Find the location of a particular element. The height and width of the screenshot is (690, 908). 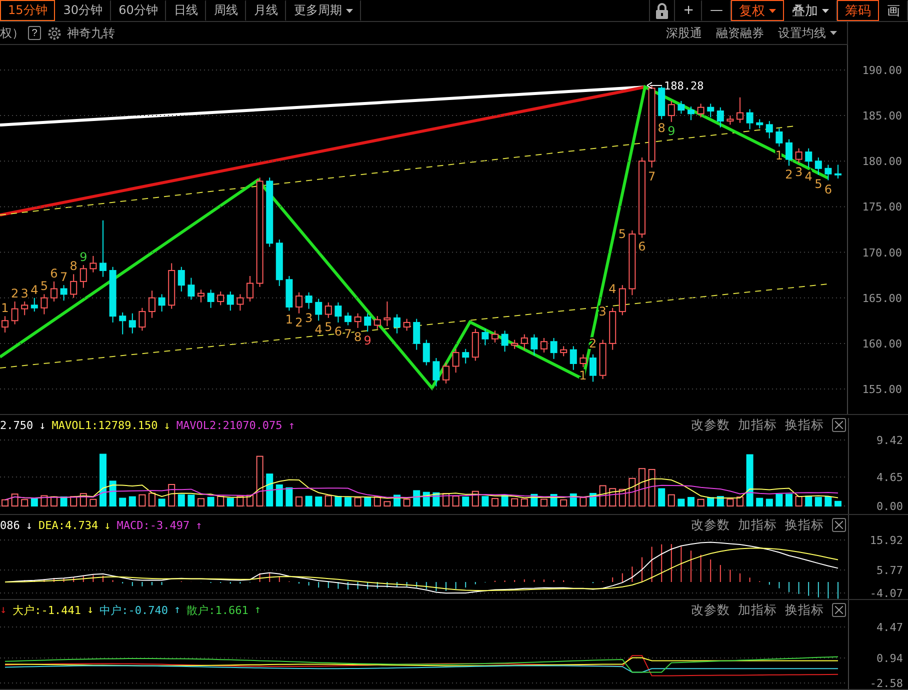

nine-turn-number: 2 is located at coordinates (299, 322).